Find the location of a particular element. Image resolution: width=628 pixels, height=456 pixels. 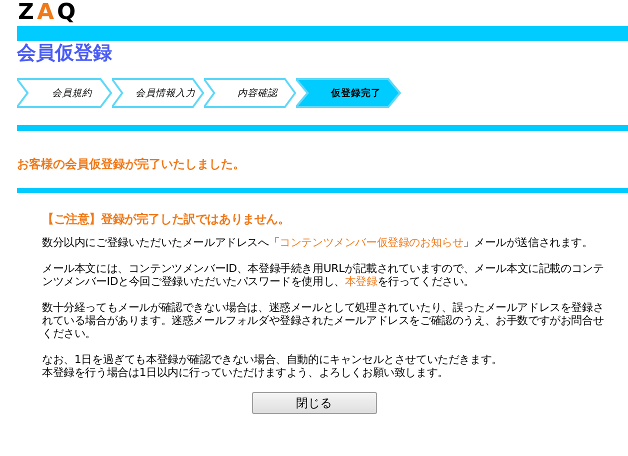

page-title: 会員仮登録 is located at coordinates (65, 53).